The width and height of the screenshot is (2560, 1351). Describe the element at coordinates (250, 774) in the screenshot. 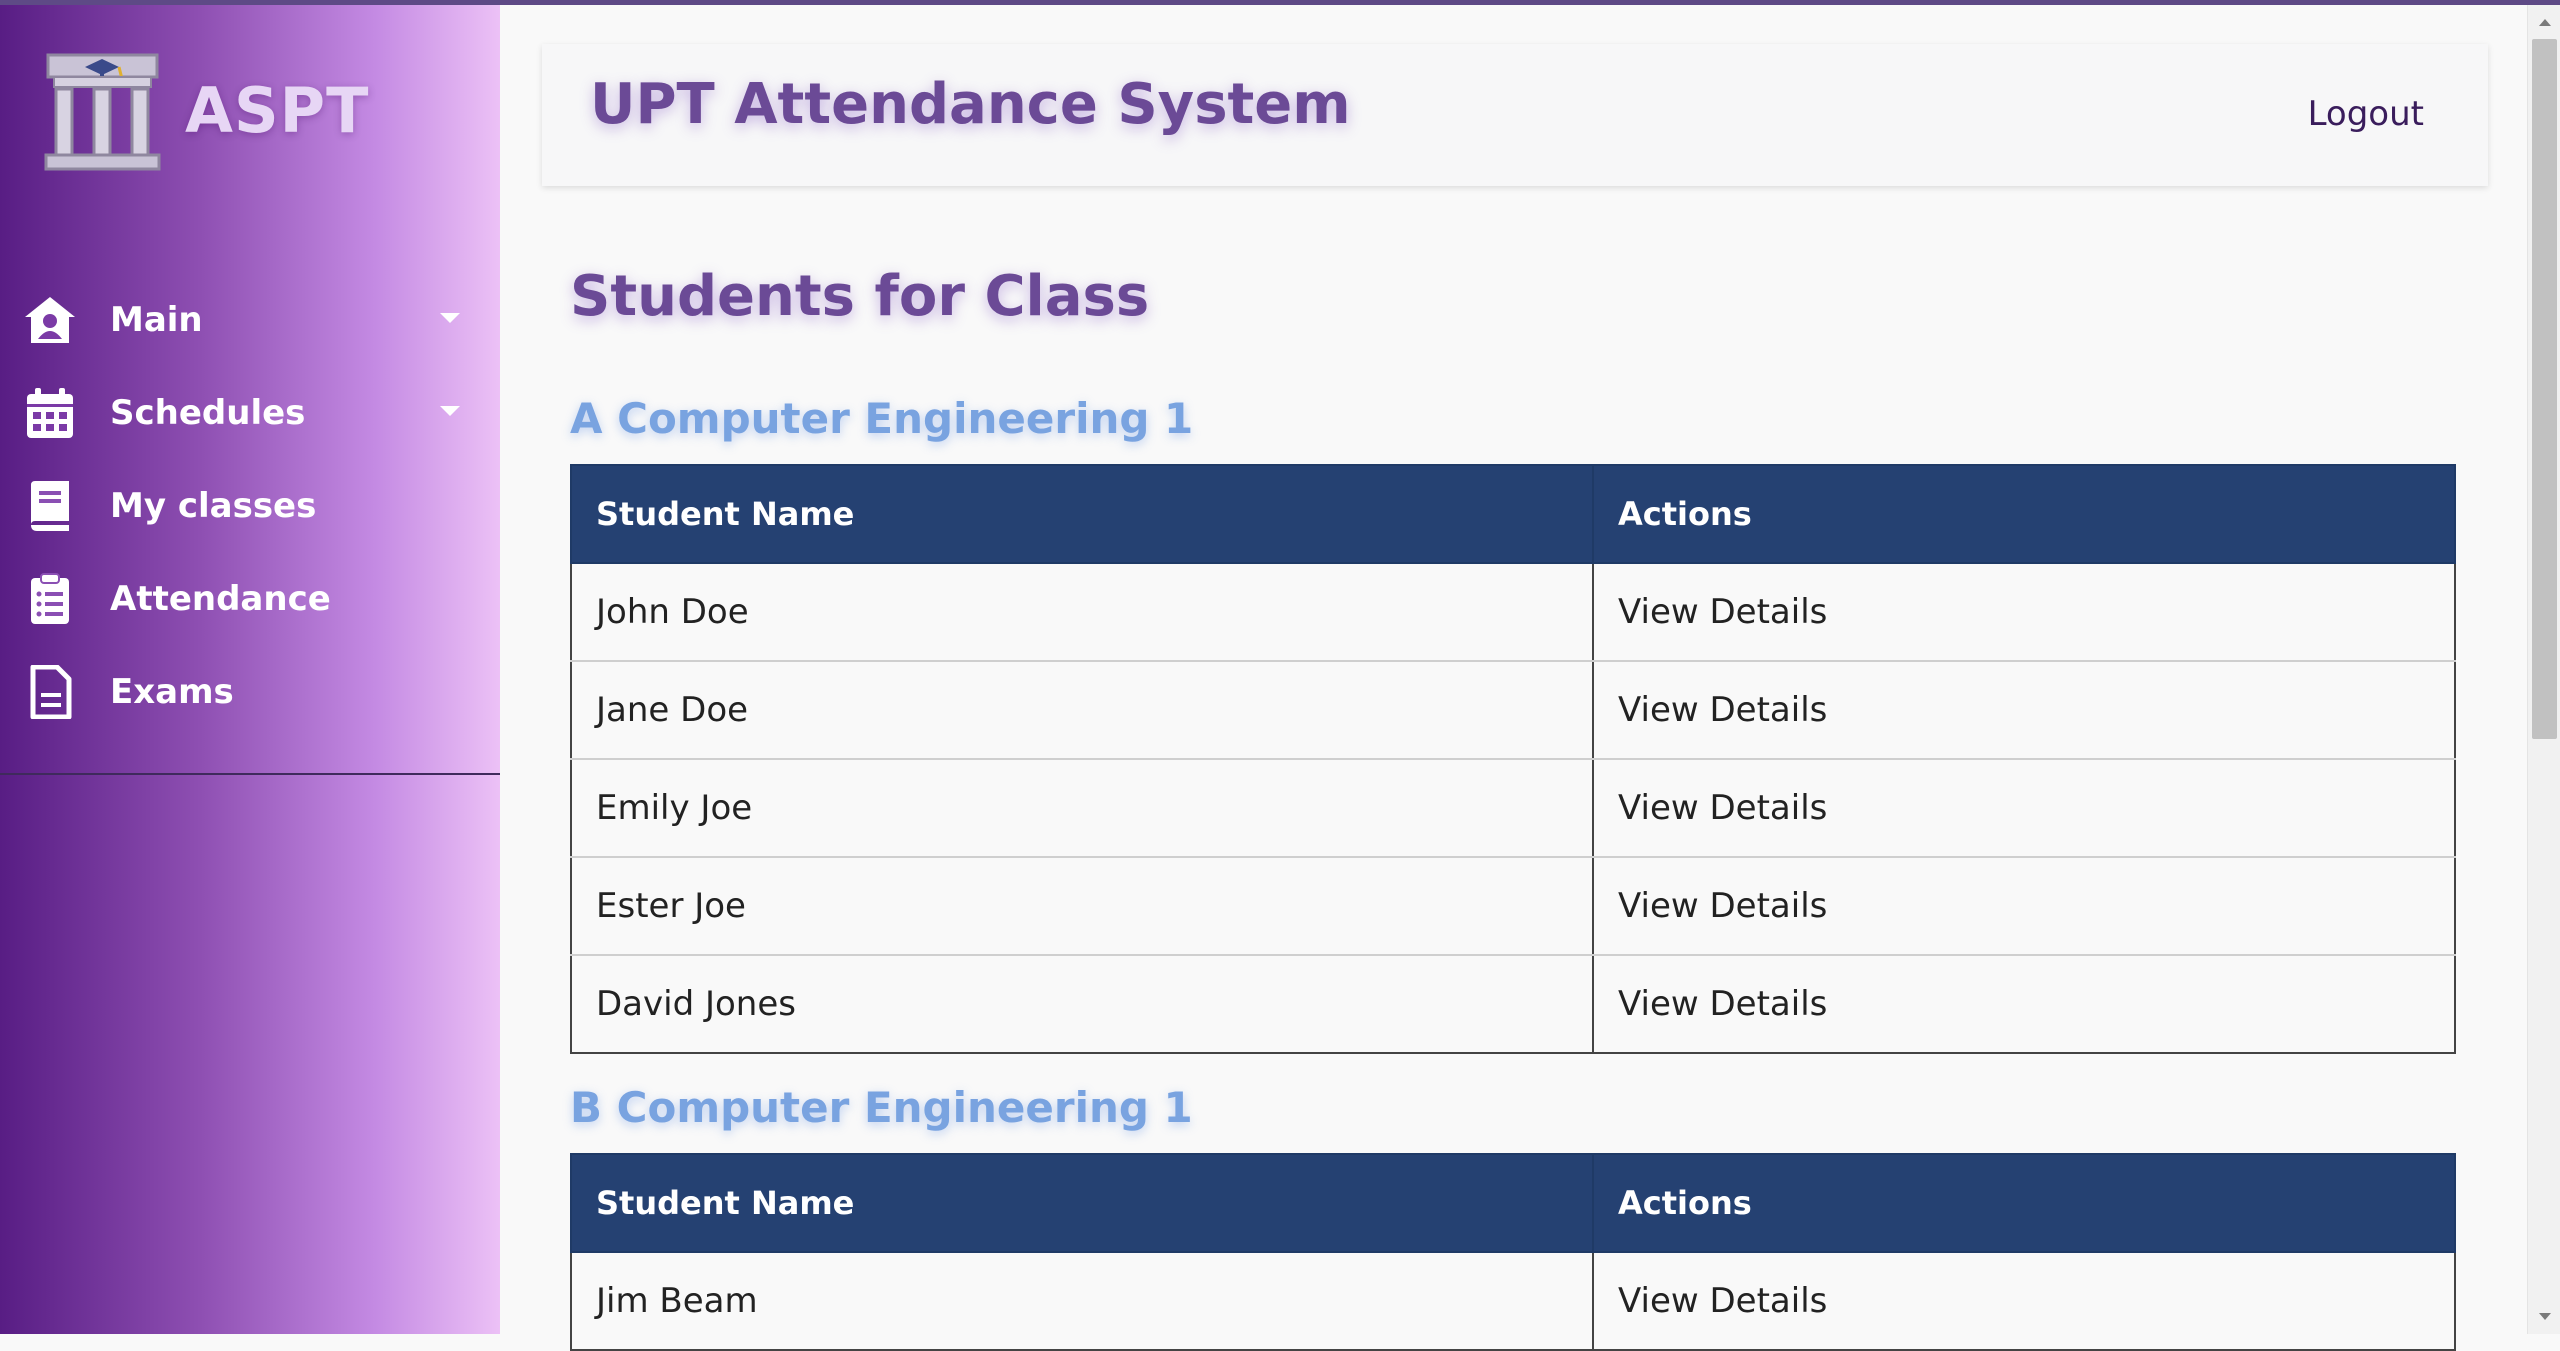

I see `sidebar-divider` at that location.